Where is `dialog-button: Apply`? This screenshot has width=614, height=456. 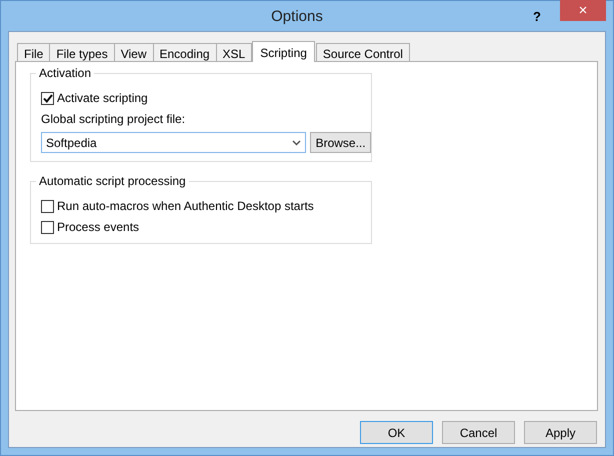 dialog-button: Apply is located at coordinates (560, 432).